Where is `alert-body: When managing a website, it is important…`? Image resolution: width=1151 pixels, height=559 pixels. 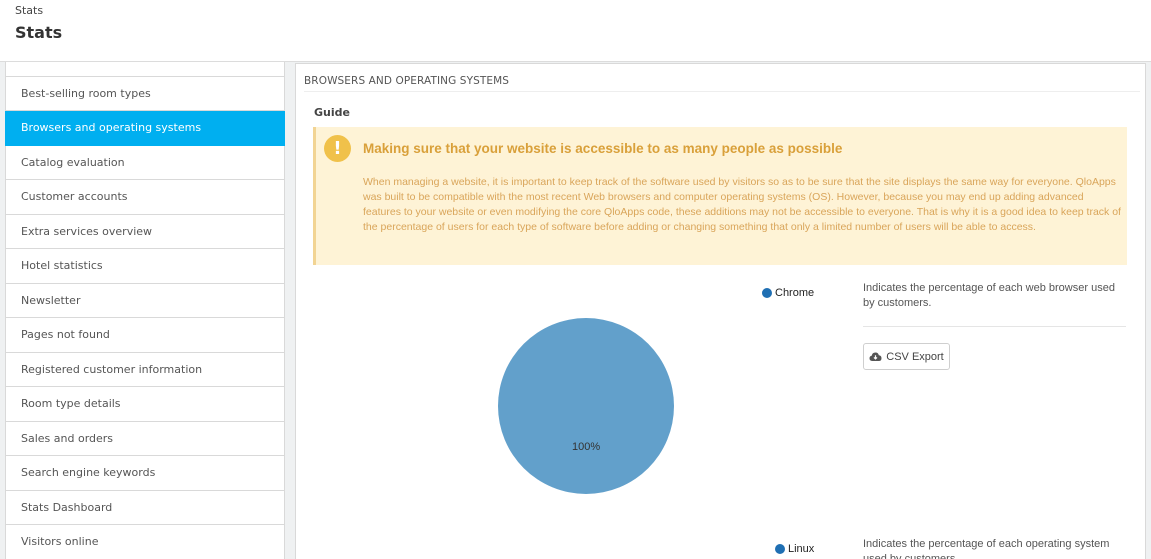
alert-body: When managing a website, it is important… is located at coordinates (742, 204).